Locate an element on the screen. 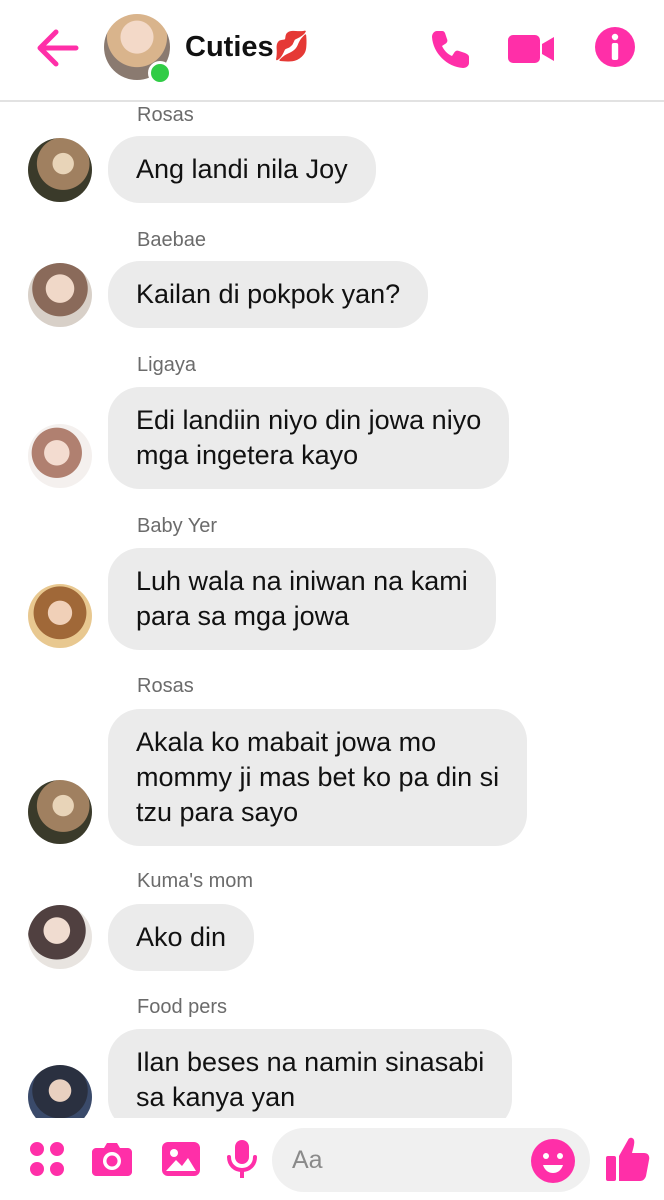 This screenshot has height=1200, width=664. back-arrow-icon is located at coordinates (58, 48).